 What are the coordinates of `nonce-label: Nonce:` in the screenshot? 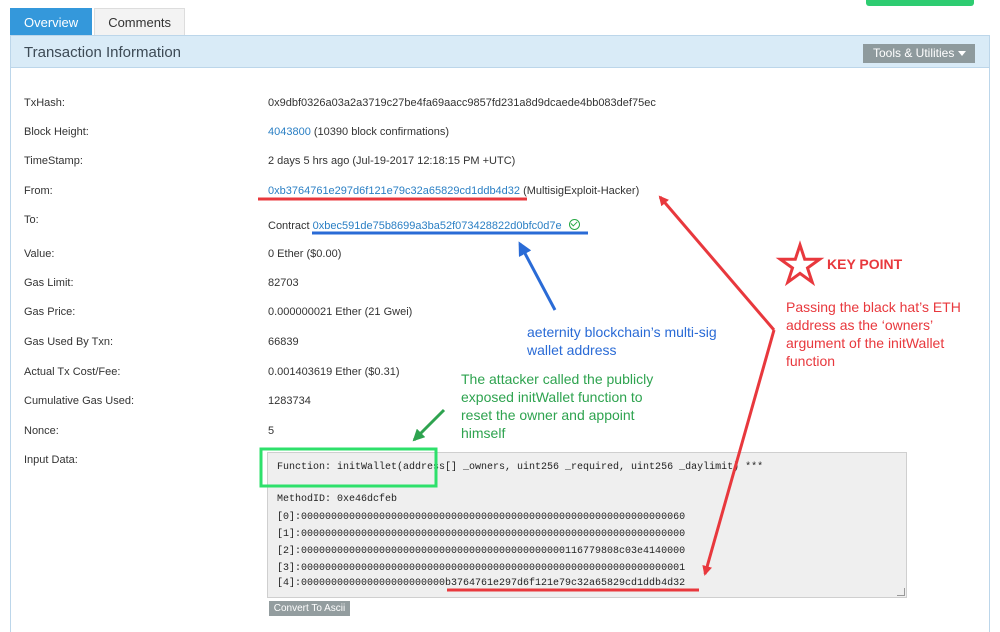 It's located at (41, 431).